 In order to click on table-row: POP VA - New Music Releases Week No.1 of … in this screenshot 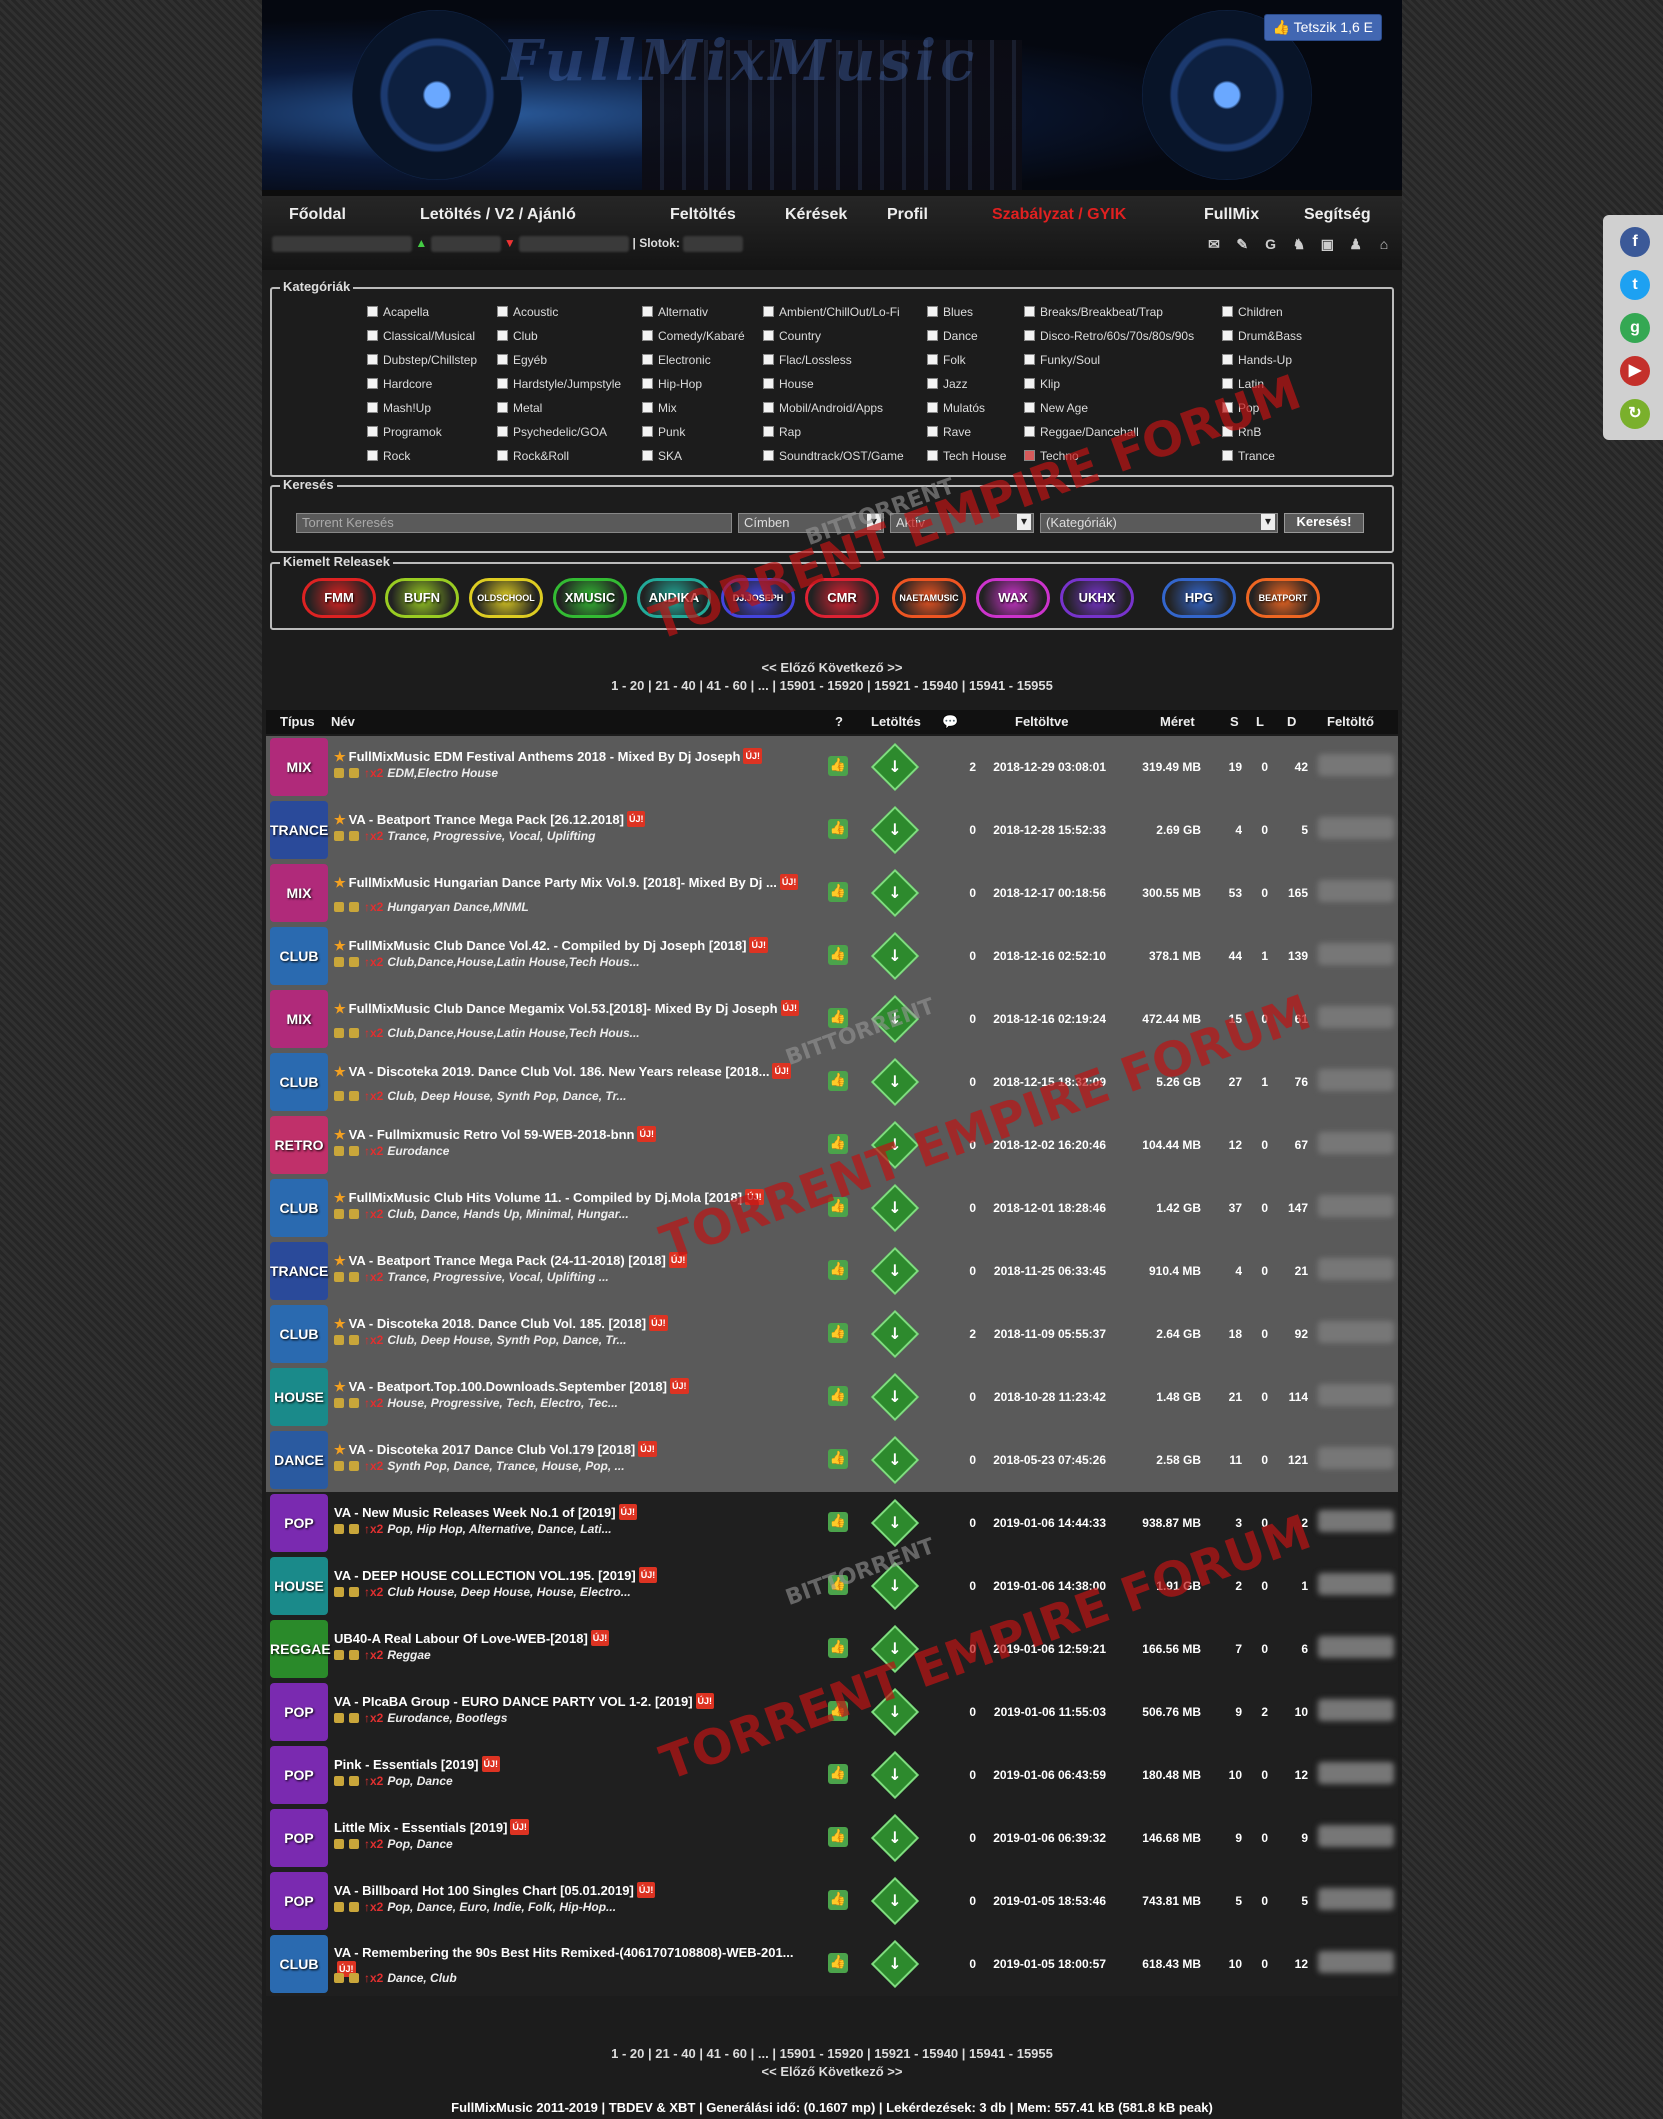, I will do `click(832, 1523)`.